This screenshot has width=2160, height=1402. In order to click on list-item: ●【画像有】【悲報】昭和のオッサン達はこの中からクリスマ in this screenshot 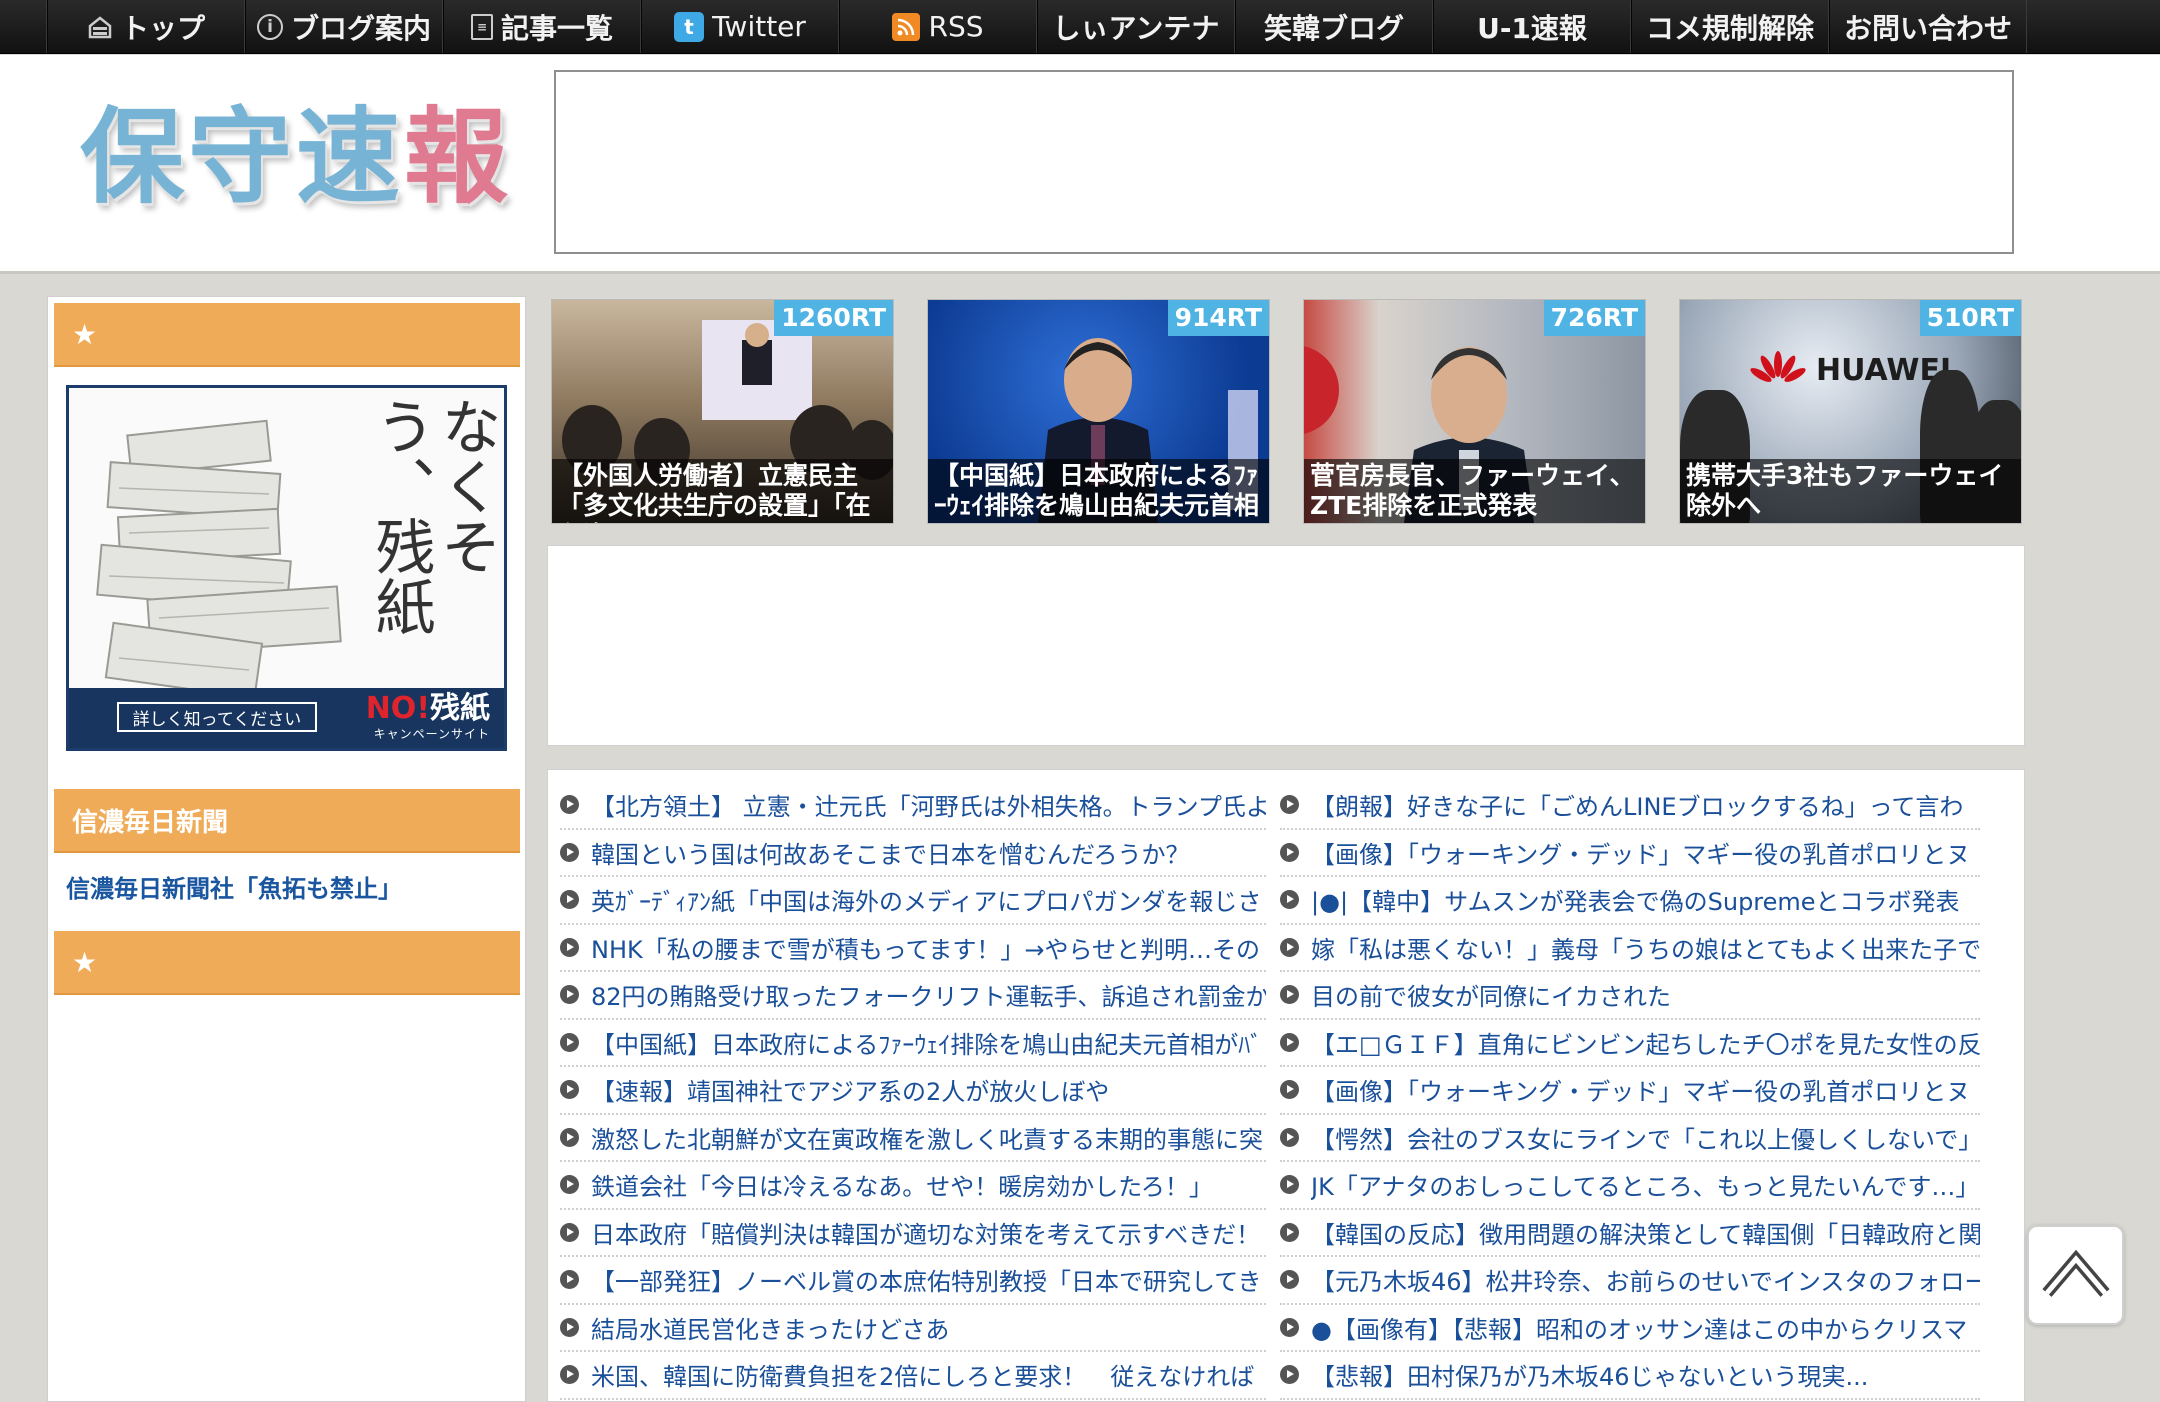, I will do `click(1630, 1328)`.